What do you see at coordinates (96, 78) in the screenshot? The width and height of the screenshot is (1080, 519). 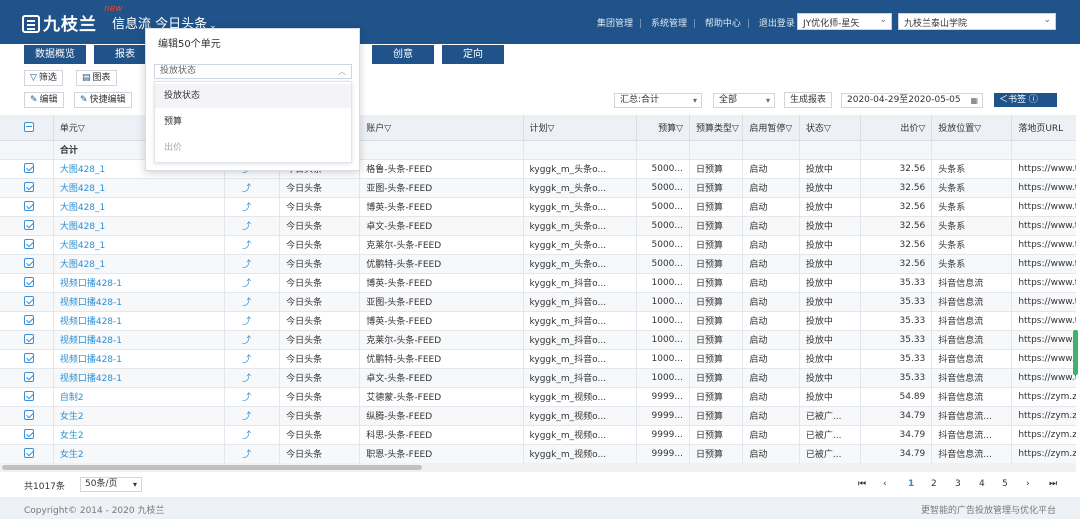 I see `chart-button: ▤ 图表` at bounding box center [96, 78].